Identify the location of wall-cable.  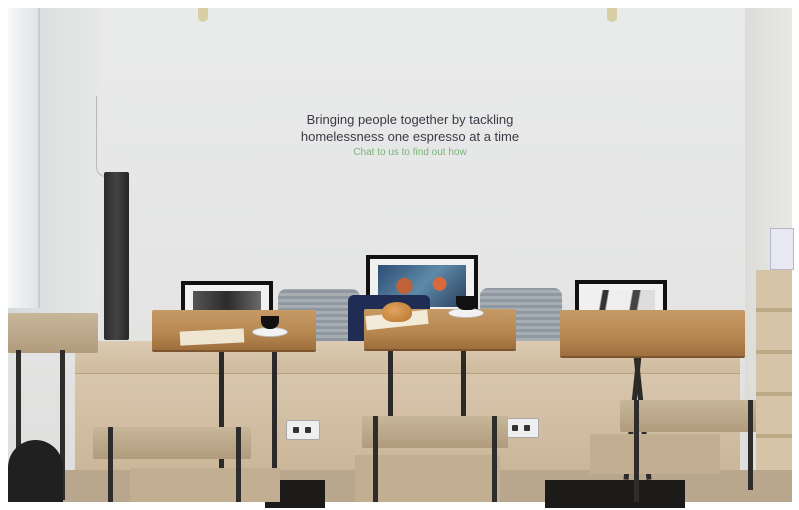
(106, 136).